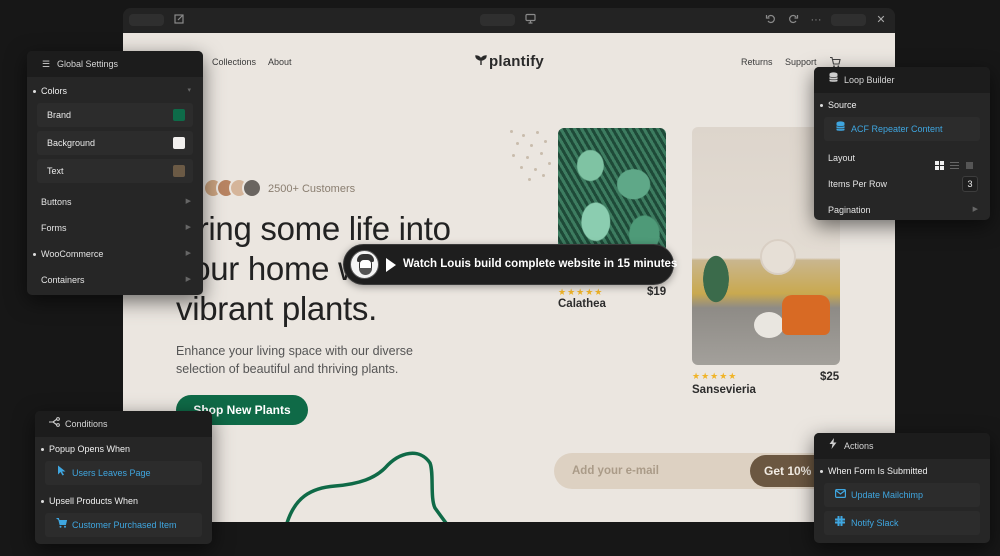 This screenshot has width=1000, height=556. Describe the element at coordinates (497, 20) in the screenshot. I see `toolbar-placeholder-center` at that location.